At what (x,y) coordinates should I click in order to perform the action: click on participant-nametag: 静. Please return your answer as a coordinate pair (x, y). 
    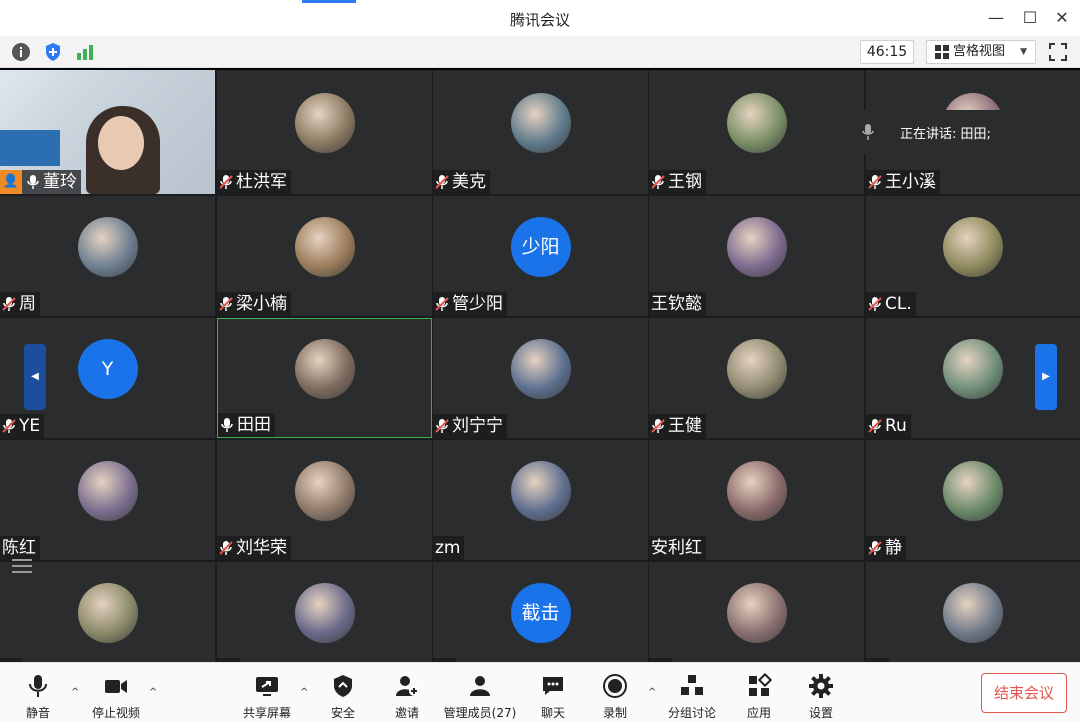
    Looking at the image, I should click on (886, 548).